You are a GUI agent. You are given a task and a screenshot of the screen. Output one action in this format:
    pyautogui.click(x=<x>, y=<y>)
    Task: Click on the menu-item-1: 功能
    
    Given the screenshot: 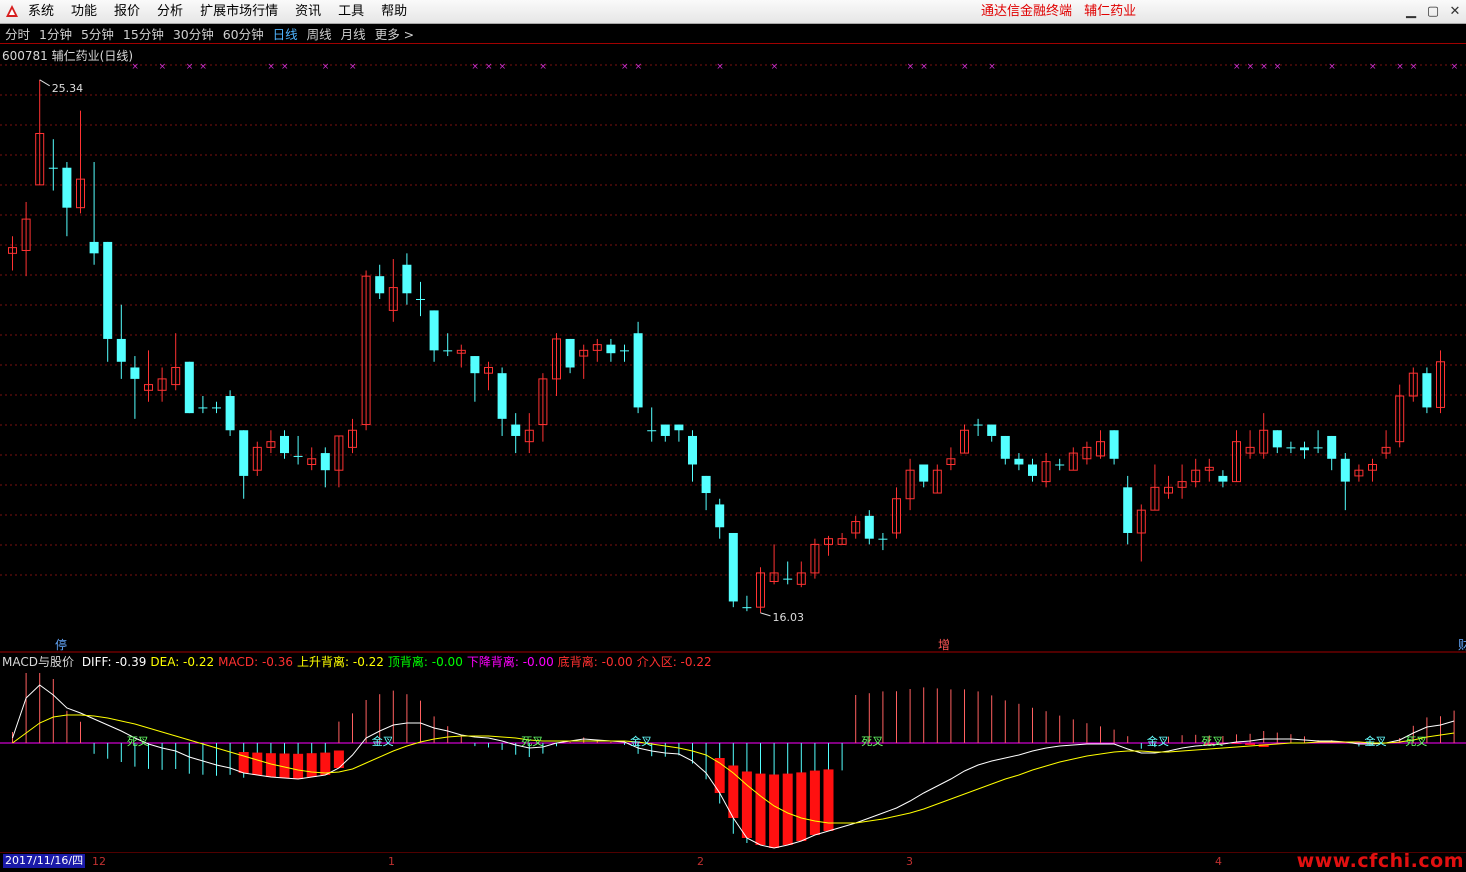 What is the action you would take?
    pyautogui.click(x=84, y=11)
    